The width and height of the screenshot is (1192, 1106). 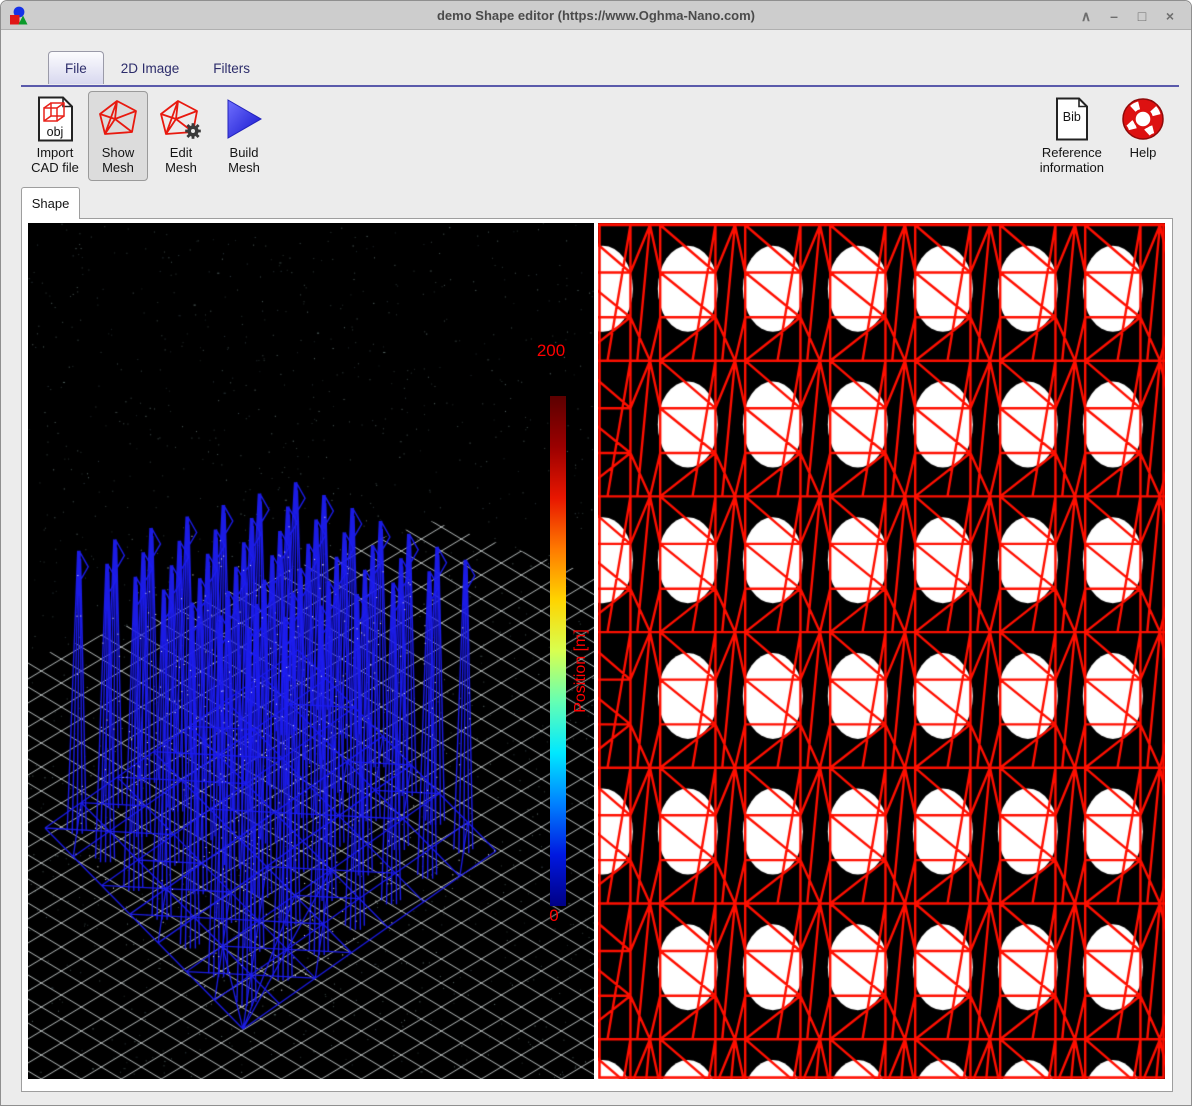 What do you see at coordinates (600, 86) in the screenshot?
I see `ribbon-underline` at bounding box center [600, 86].